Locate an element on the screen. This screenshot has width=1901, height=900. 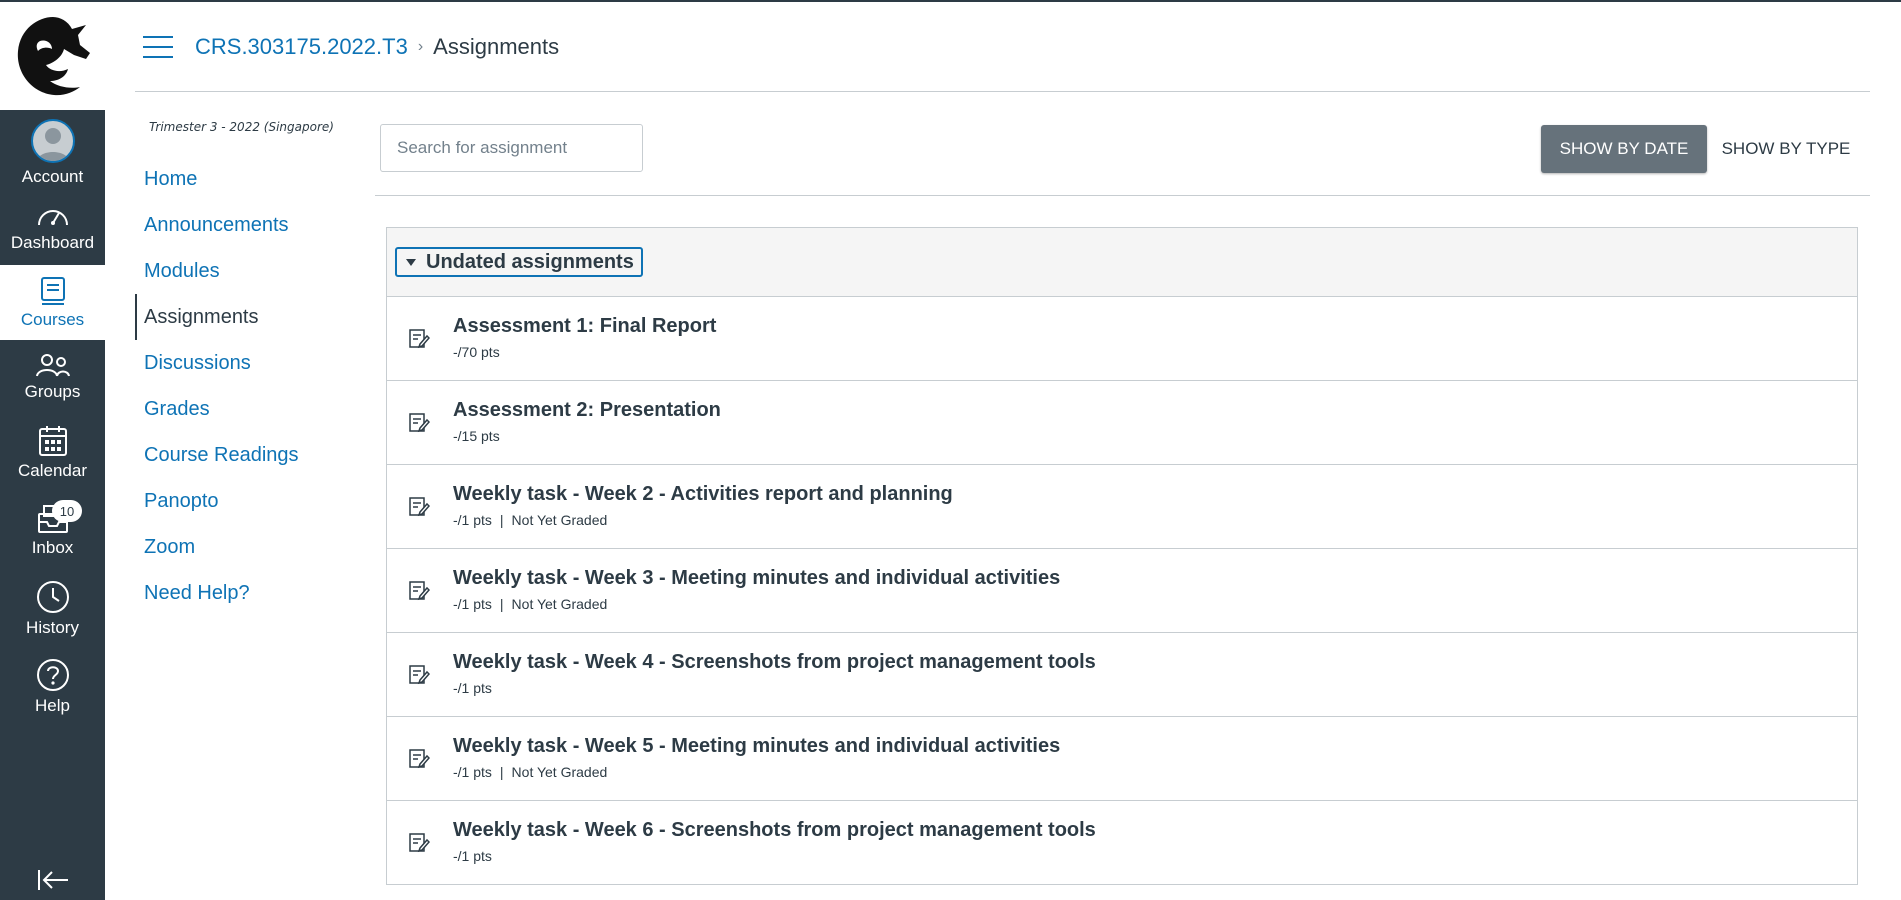
nav-dashboard: Dashboard is located at coordinates (52, 227).